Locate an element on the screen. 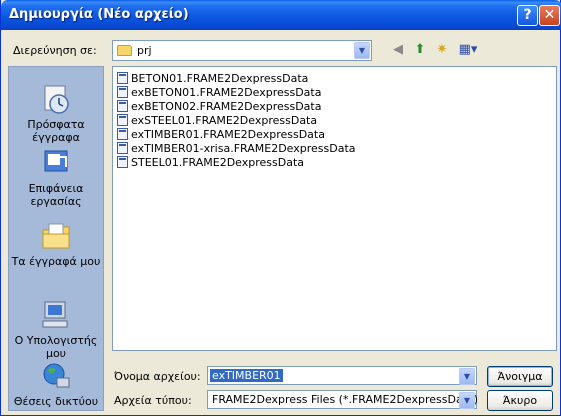  list-item: exTIMBER01.FRAME2DexpressData is located at coordinates (221, 135).